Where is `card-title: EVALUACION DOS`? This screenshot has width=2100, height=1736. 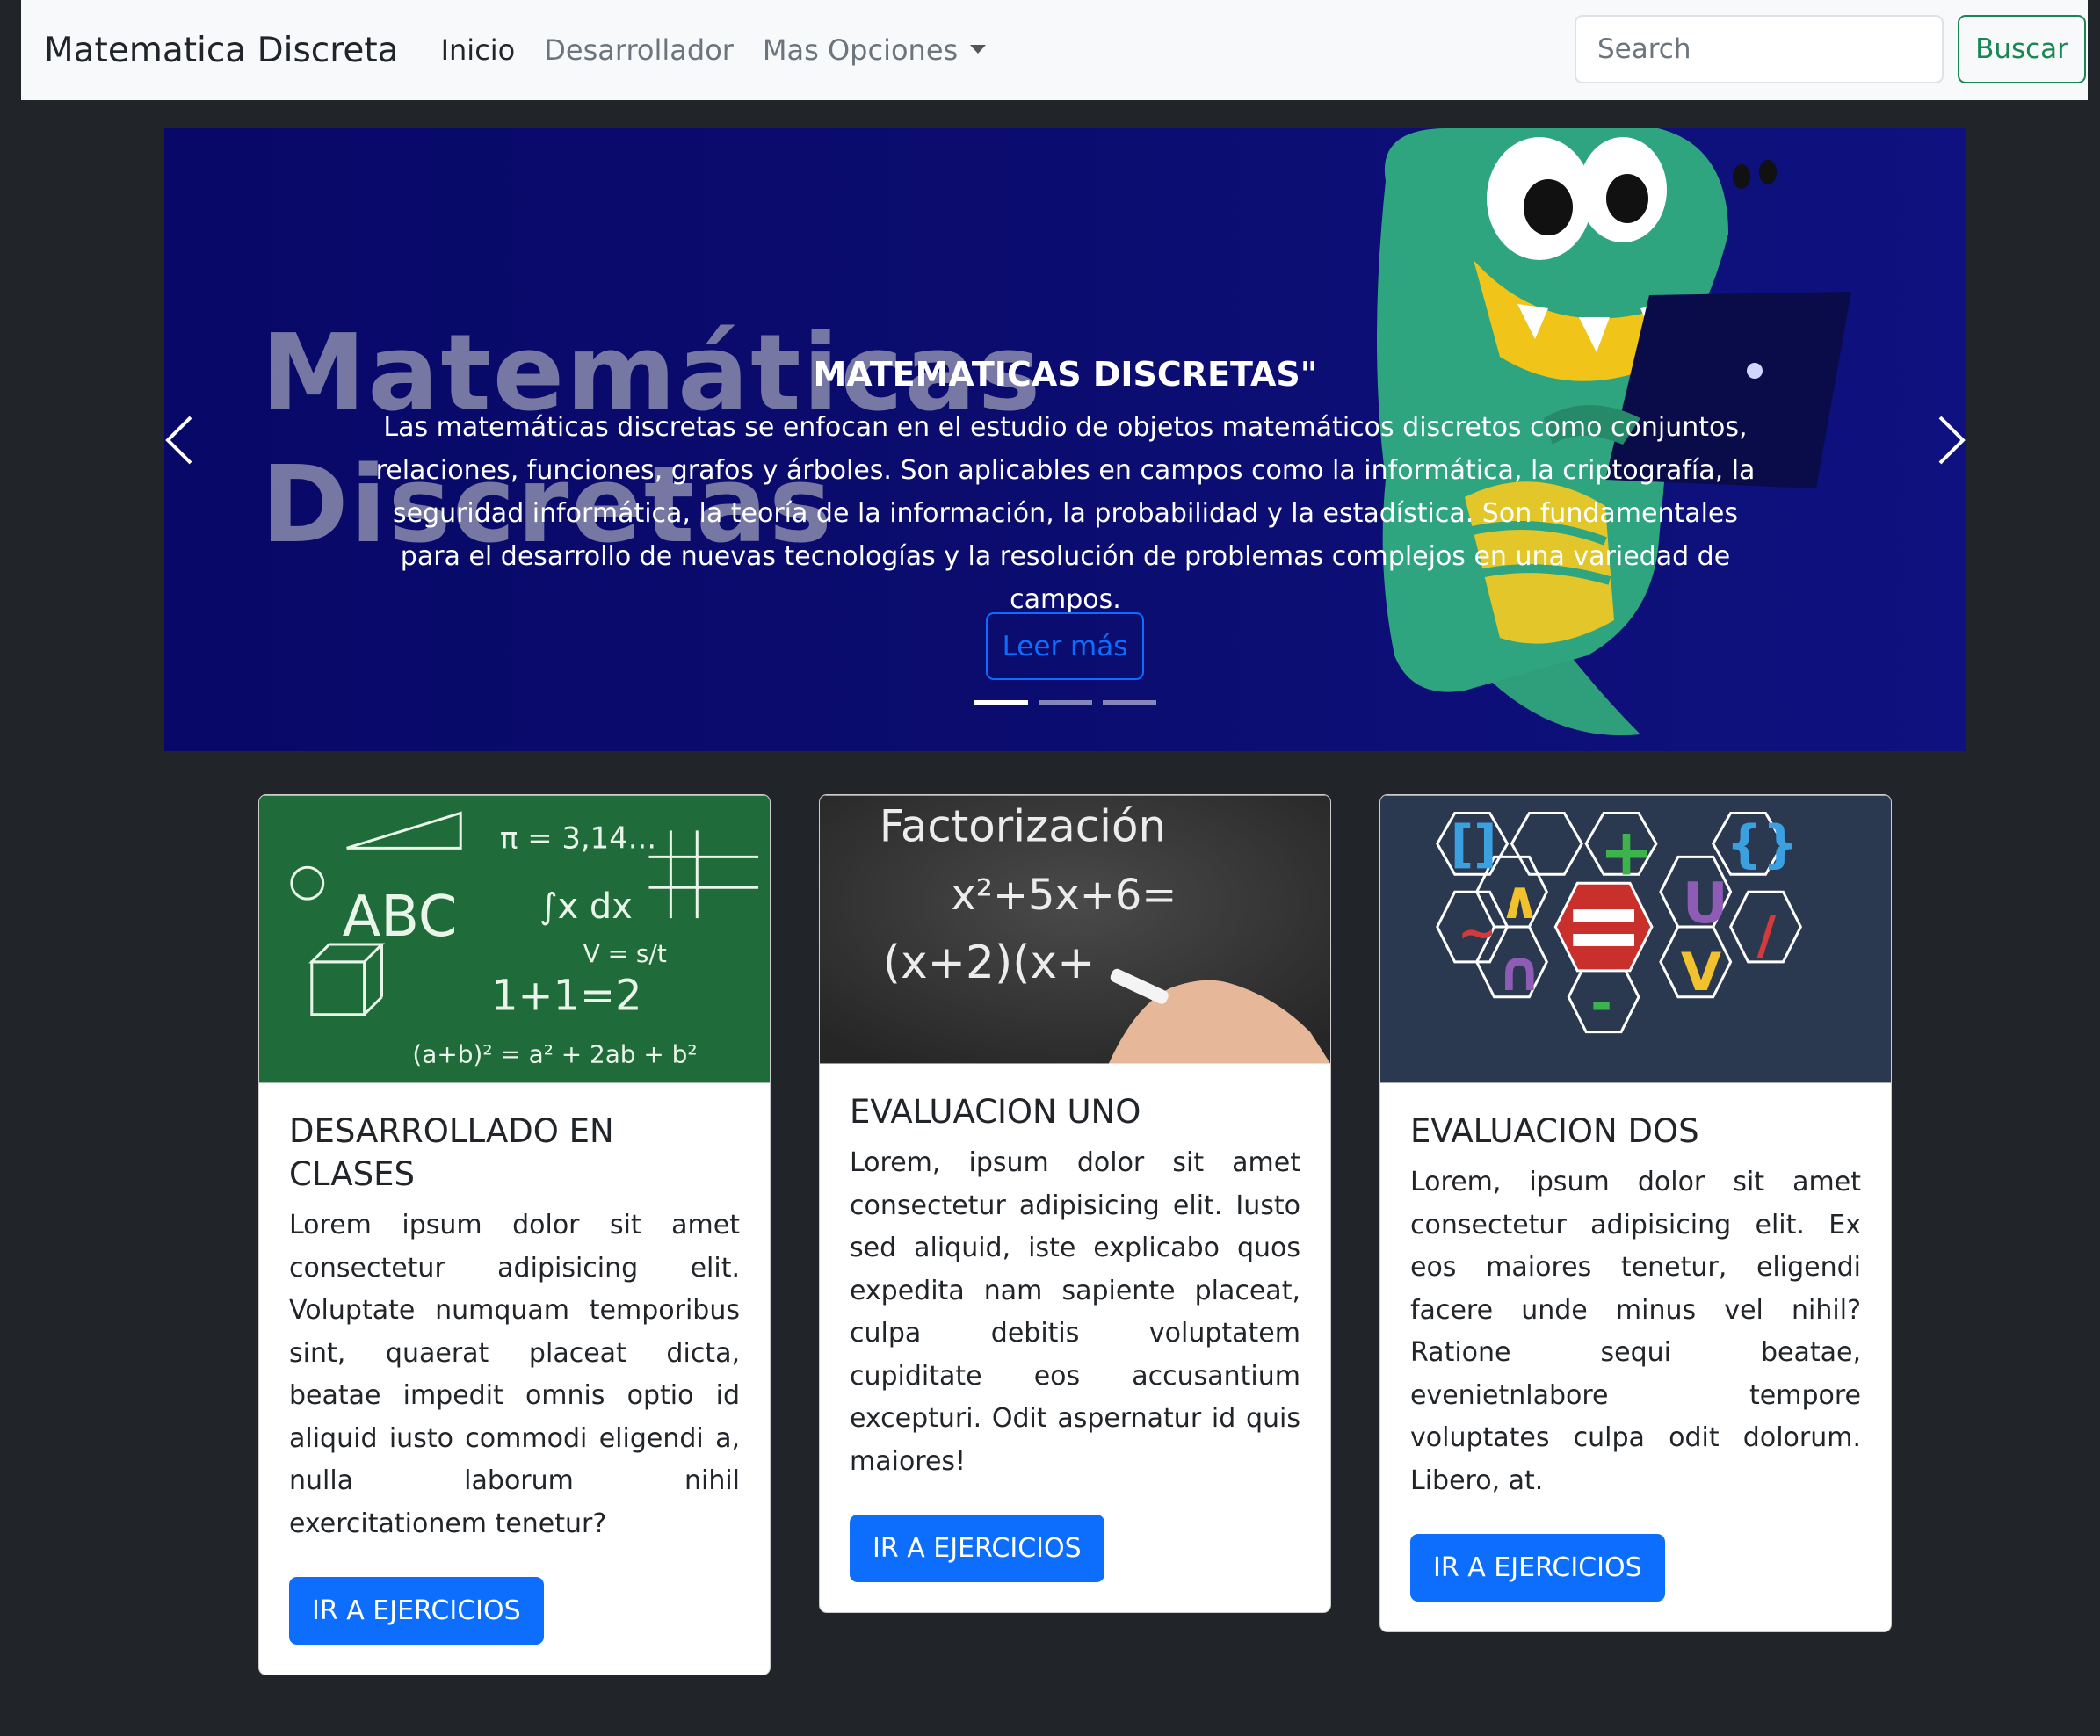
card-title: EVALUACION DOS is located at coordinates (1554, 1131).